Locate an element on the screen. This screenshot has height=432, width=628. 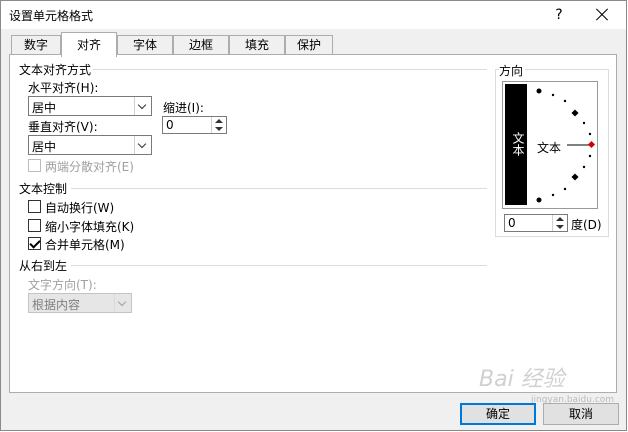
orientation-handle-icon is located at coordinates (592, 145).